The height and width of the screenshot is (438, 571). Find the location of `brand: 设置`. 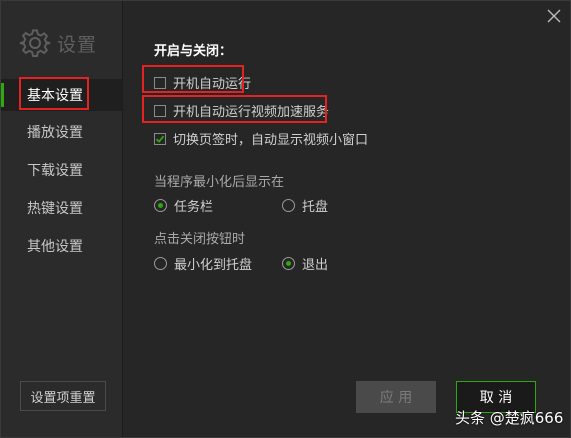

brand: 设置 is located at coordinates (58, 43).